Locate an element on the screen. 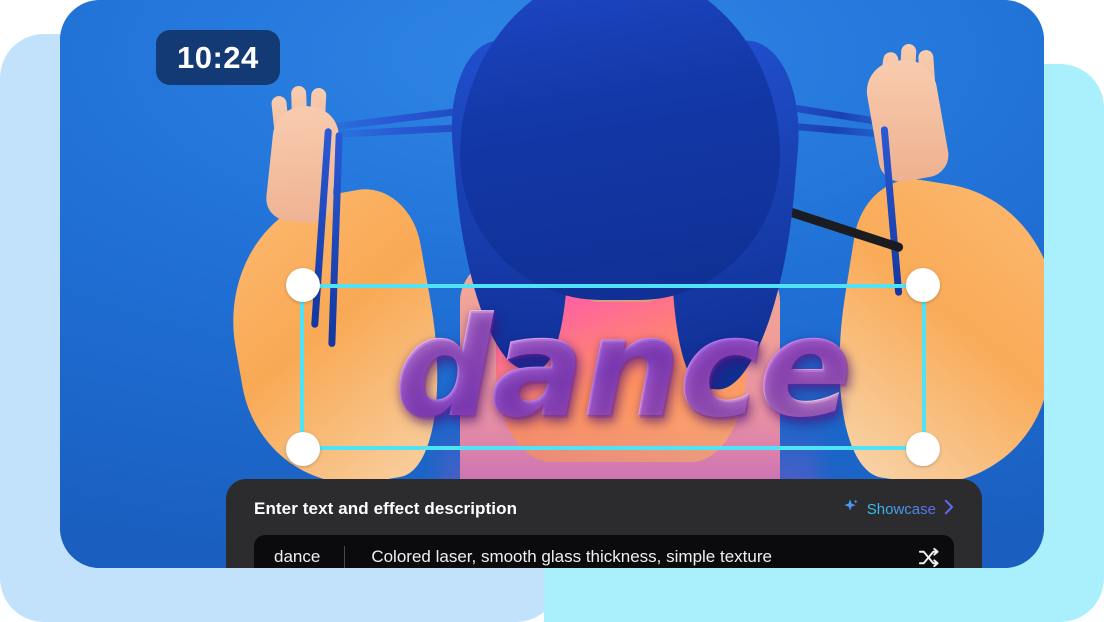 The width and height of the screenshot is (1104, 622). chevron-right-icon is located at coordinates (948, 509).